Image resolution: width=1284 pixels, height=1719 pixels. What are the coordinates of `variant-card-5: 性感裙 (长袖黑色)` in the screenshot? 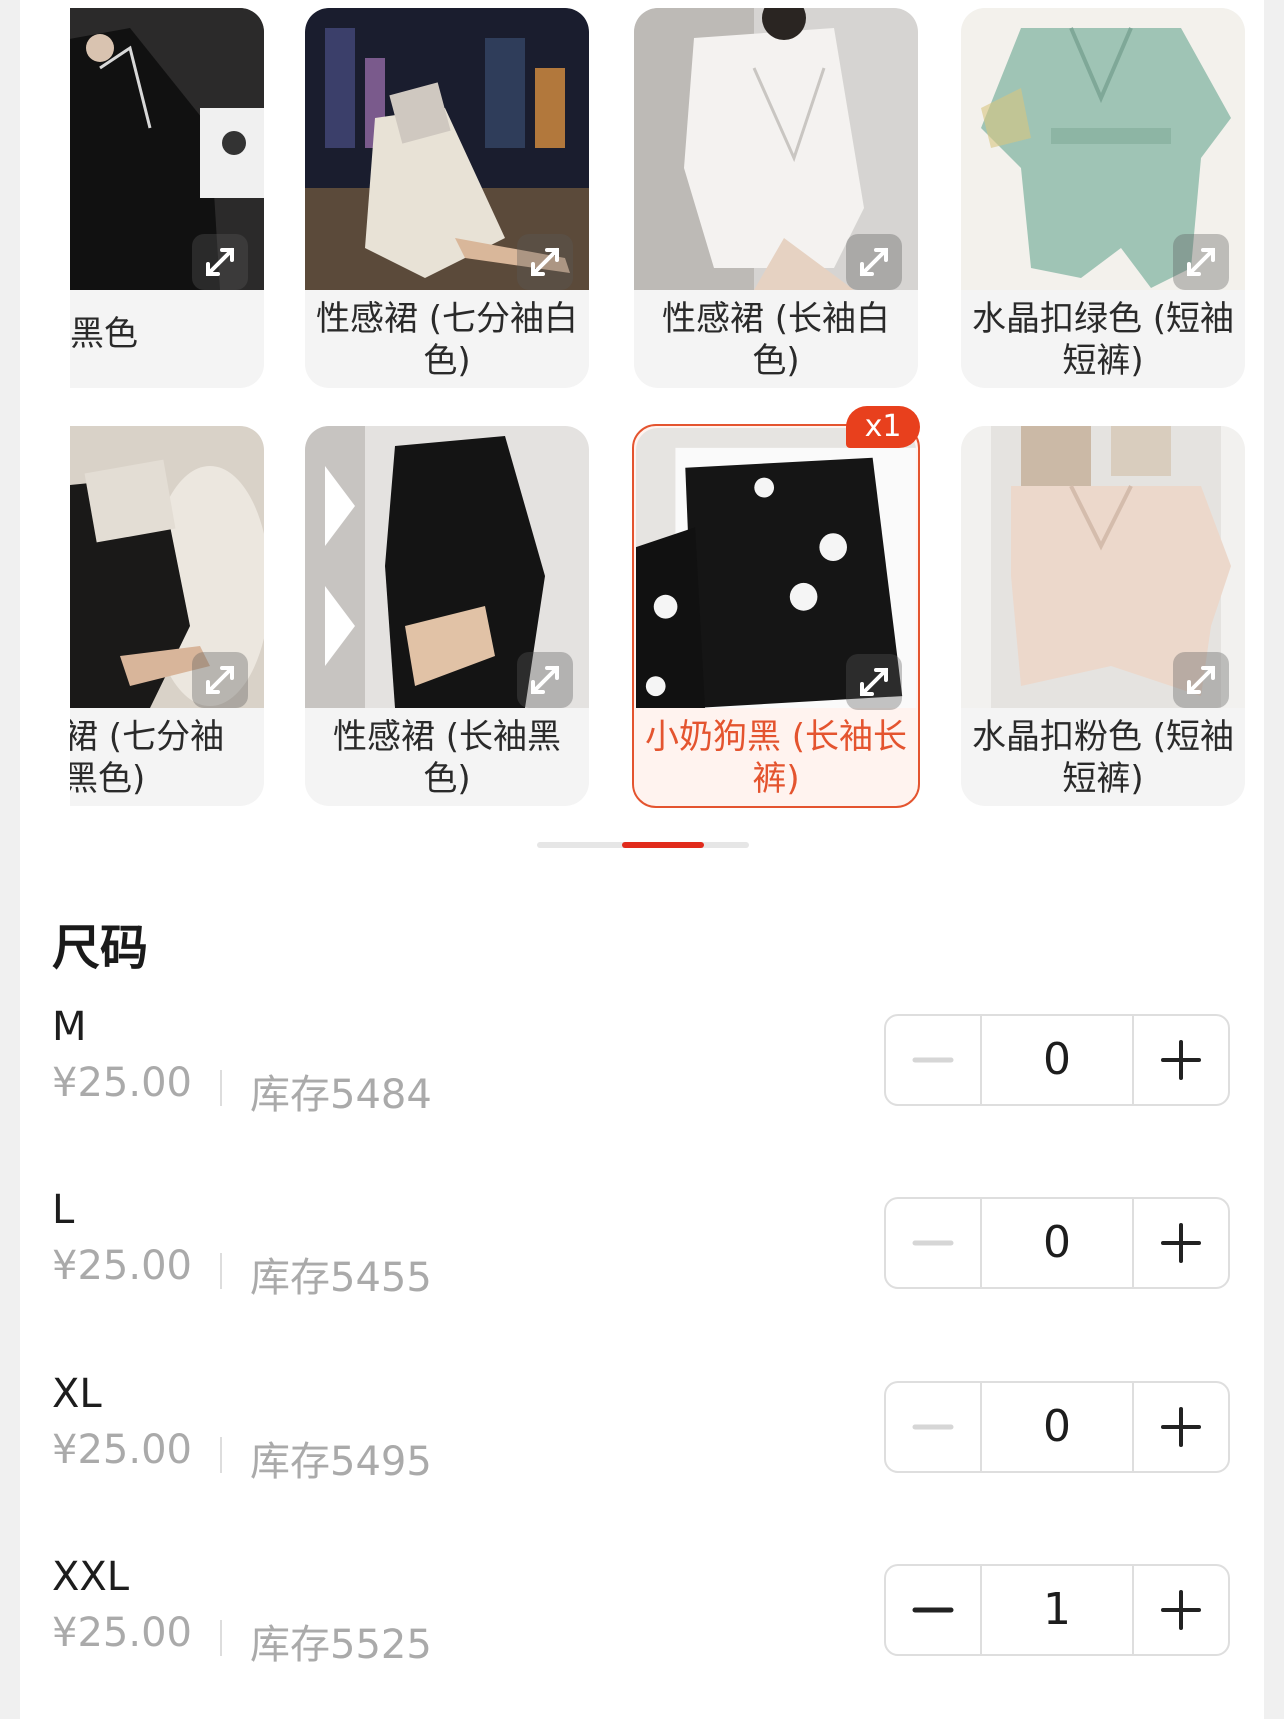 It's located at (447, 616).